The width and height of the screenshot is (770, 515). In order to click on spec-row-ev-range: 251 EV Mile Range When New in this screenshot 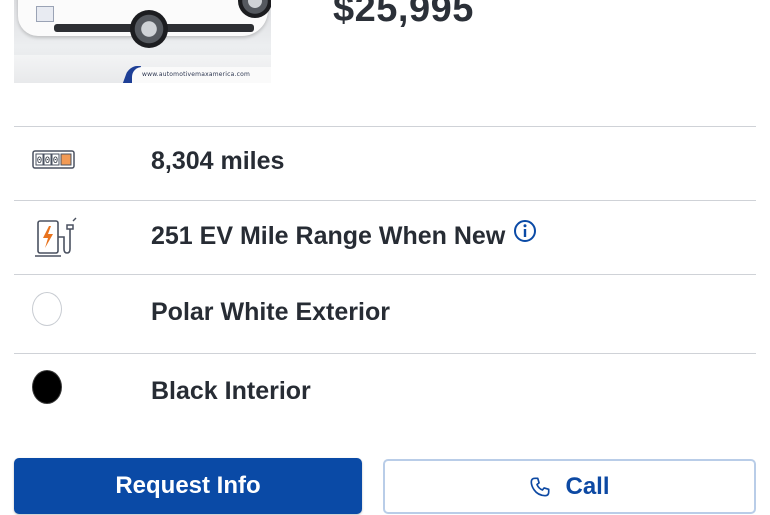, I will do `click(385, 238)`.